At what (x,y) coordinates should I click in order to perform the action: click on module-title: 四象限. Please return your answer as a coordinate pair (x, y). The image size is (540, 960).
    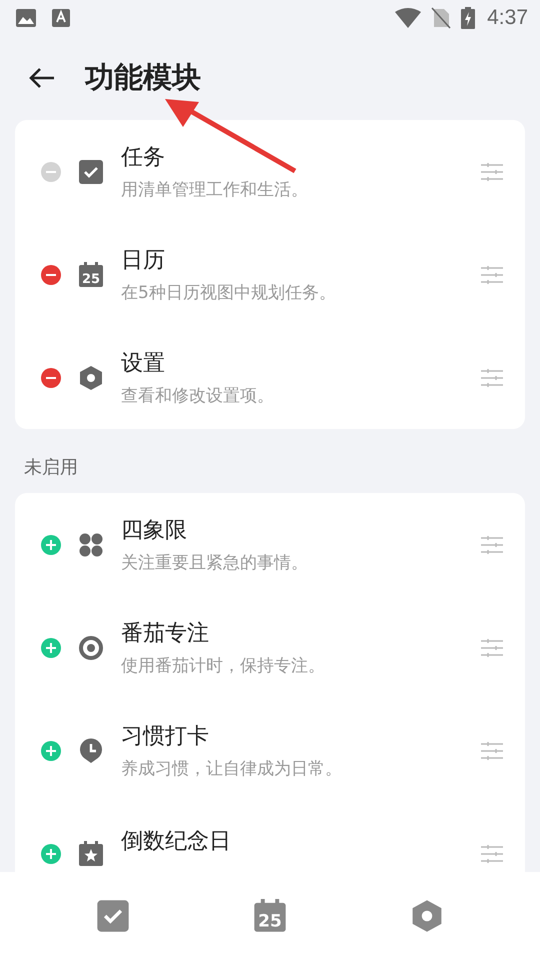
    Looking at the image, I should click on (154, 531).